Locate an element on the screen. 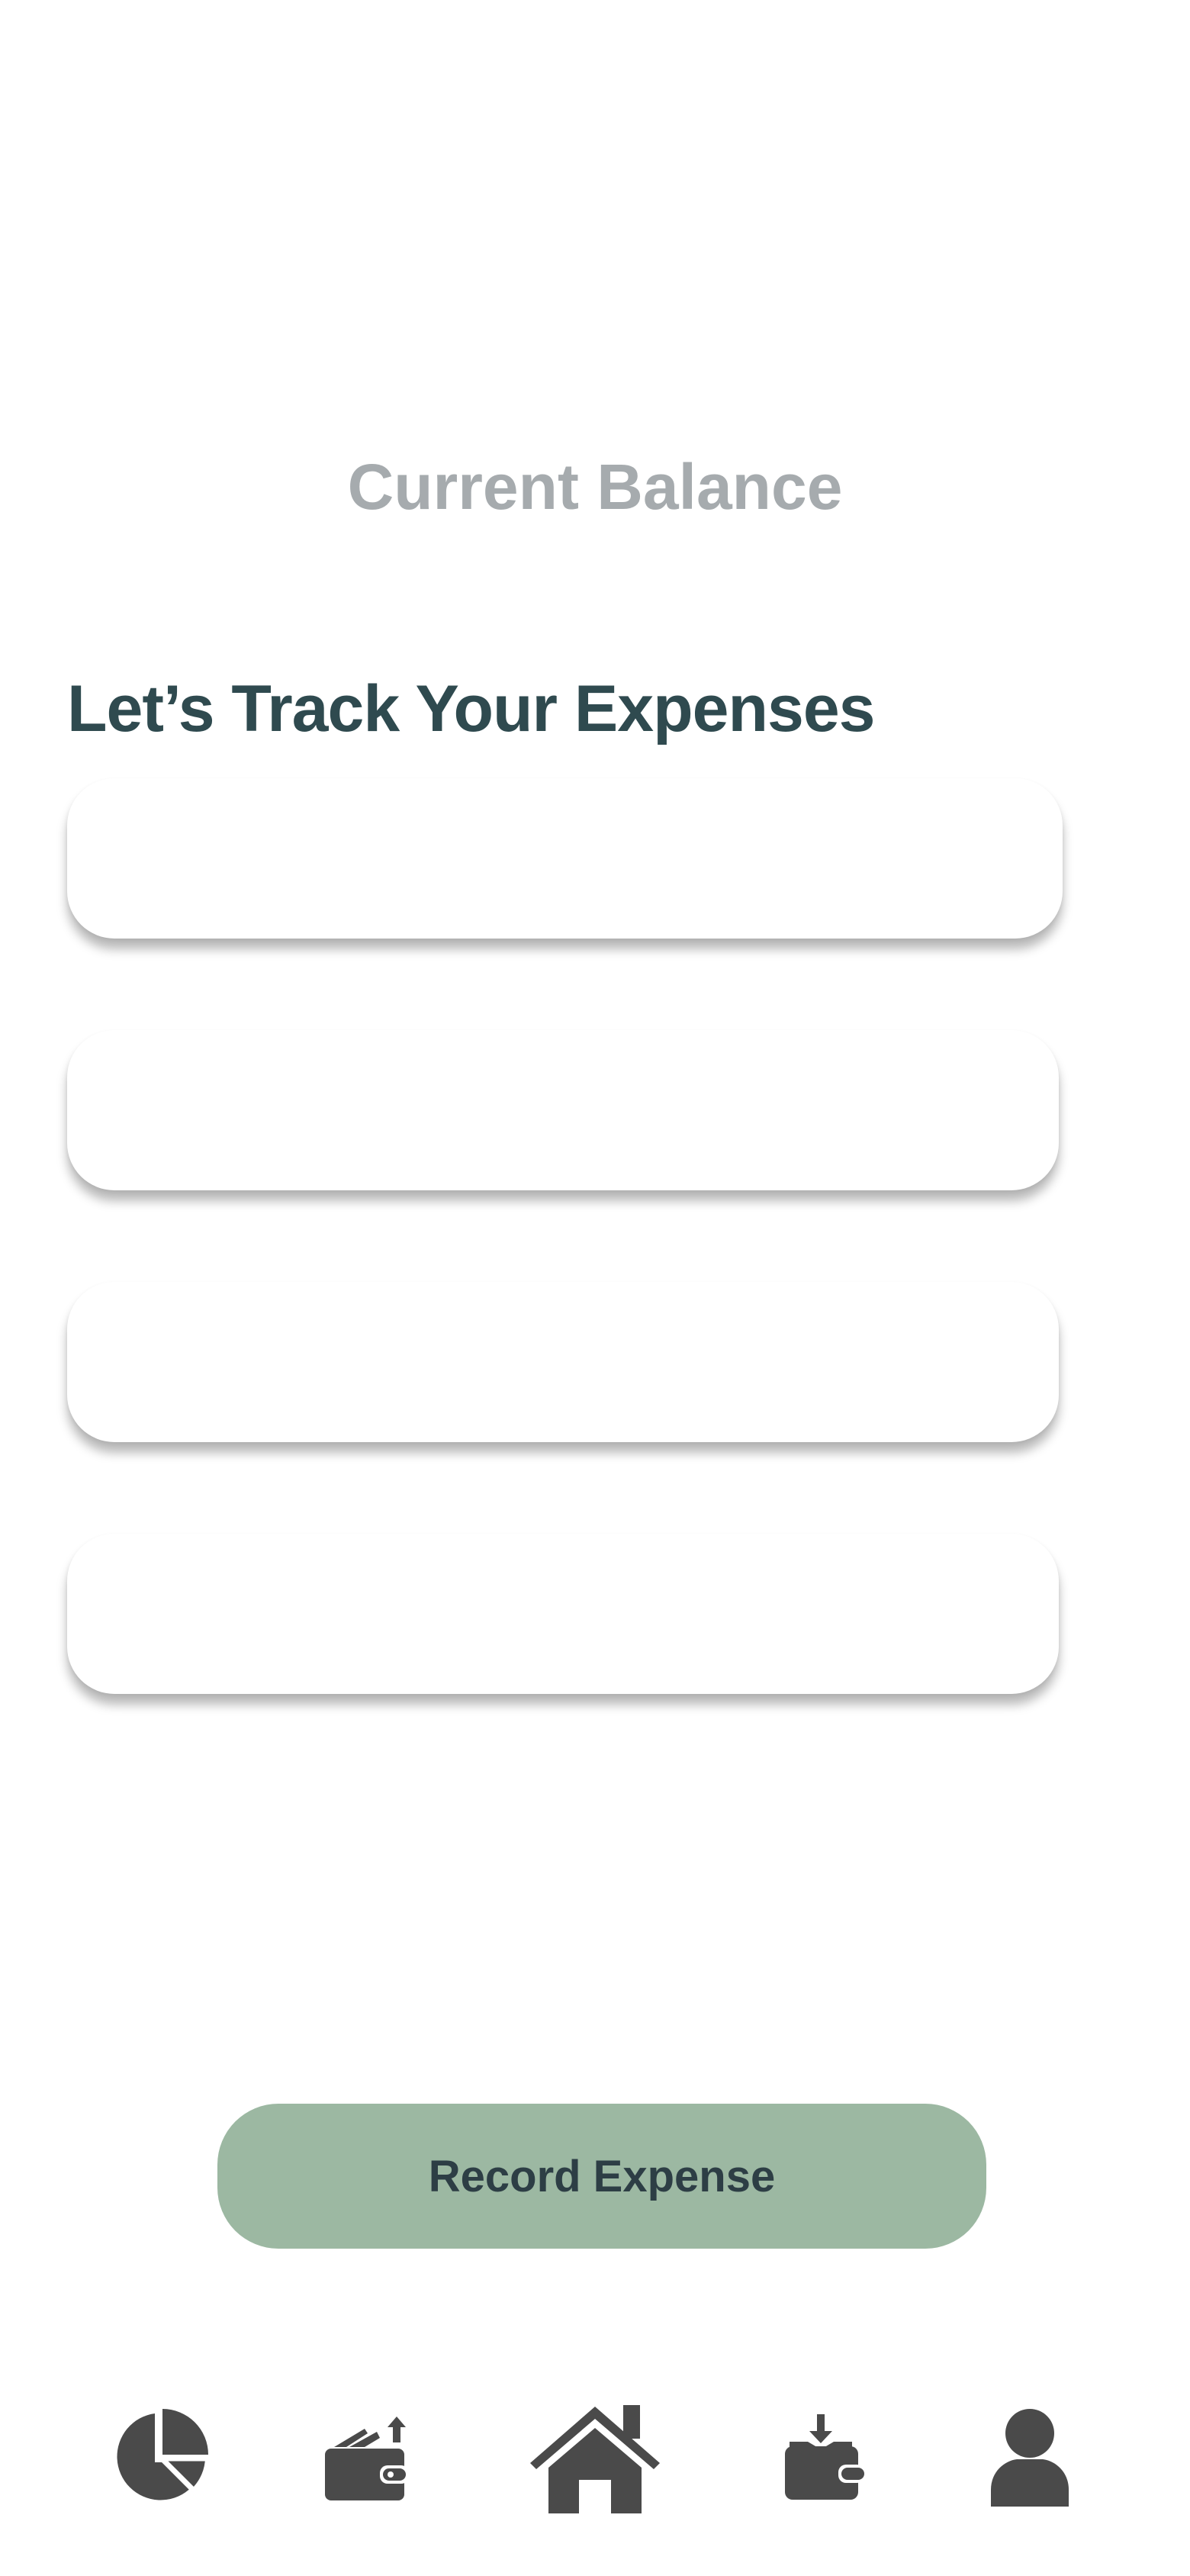  home-icon is located at coordinates (595, 2459).